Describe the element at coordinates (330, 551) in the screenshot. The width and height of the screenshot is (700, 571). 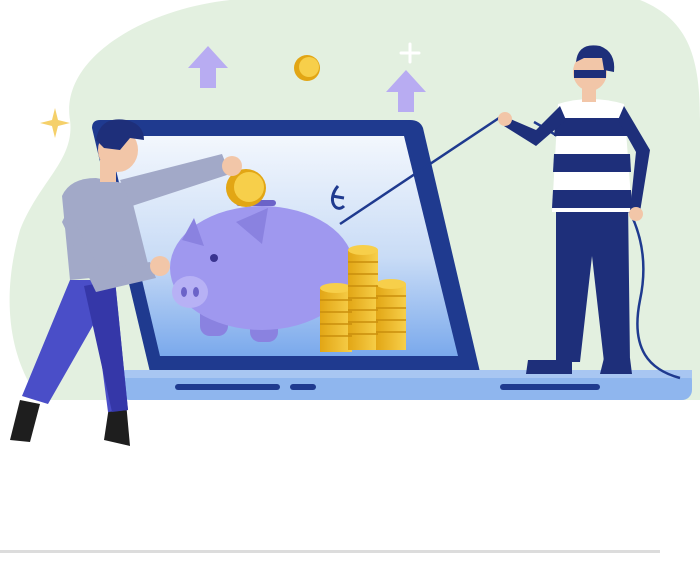
I see `bottom-divider` at that location.